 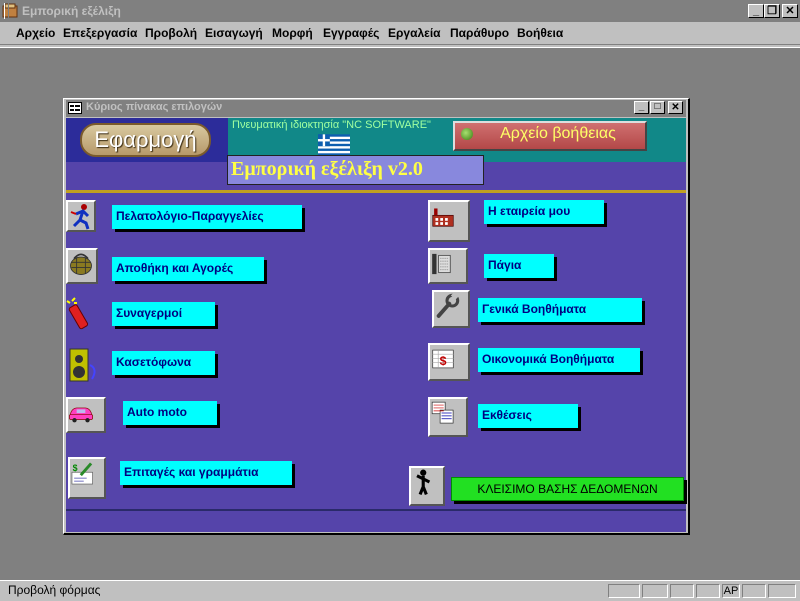 I want to click on close-database-button: ΚΛΕΙΣΙΜΟ ΒΑΣΗΣ ΔΕΔΟΜΕΝΩΝ, so click(x=567, y=489).